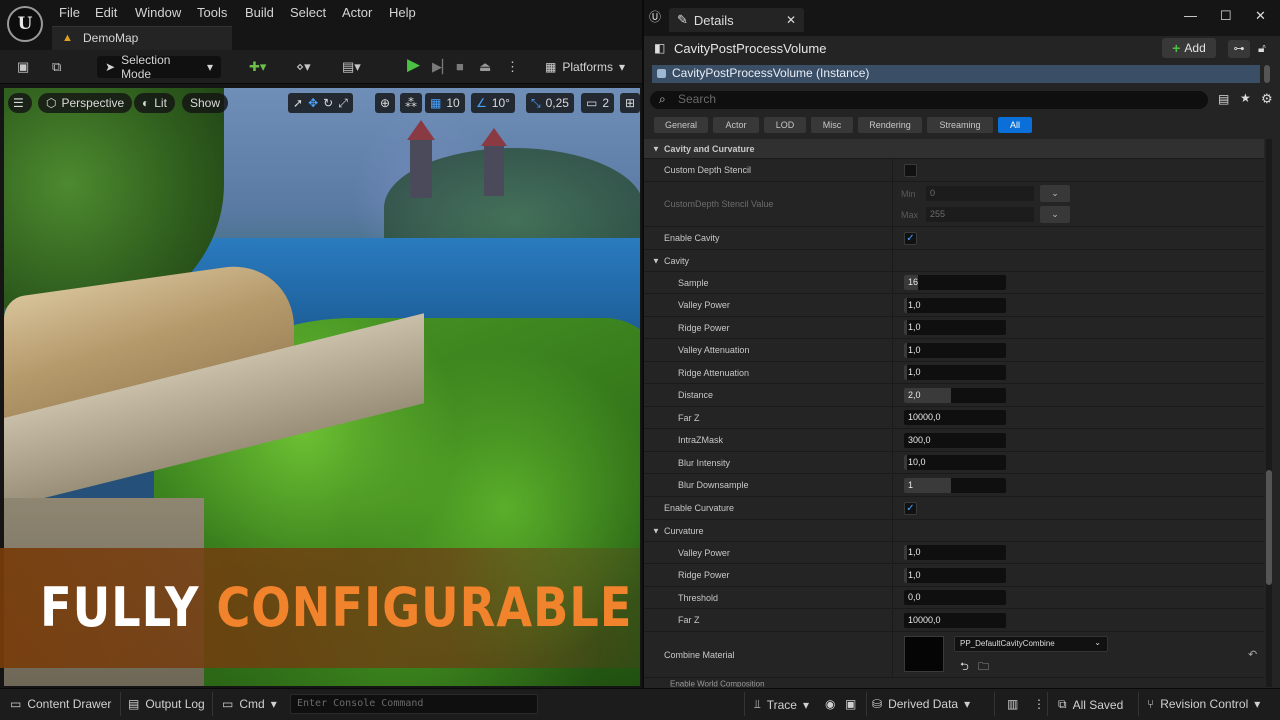 The width and height of the screenshot is (1280, 720). Describe the element at coordinates (259, 12) in the screenshot. I see `menu-build: Build` at that location.